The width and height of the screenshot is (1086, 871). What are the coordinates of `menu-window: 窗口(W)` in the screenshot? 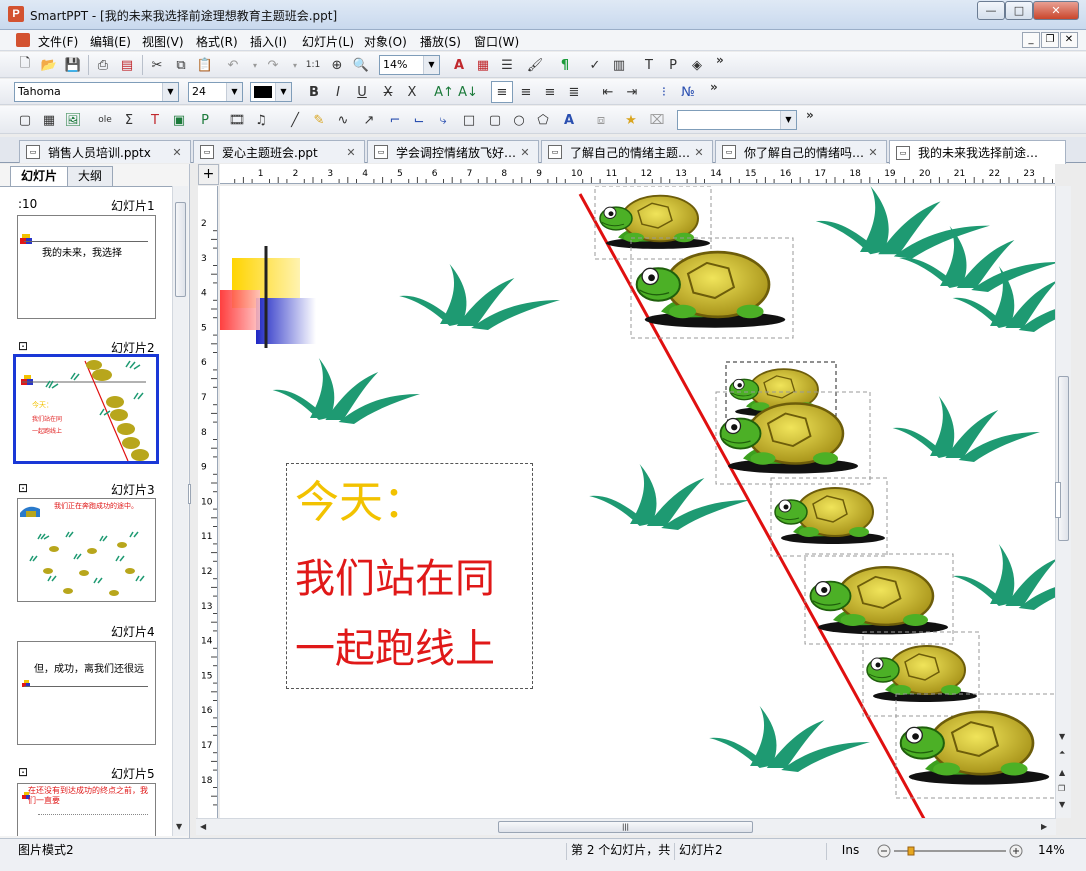 It's located at (496, 41).